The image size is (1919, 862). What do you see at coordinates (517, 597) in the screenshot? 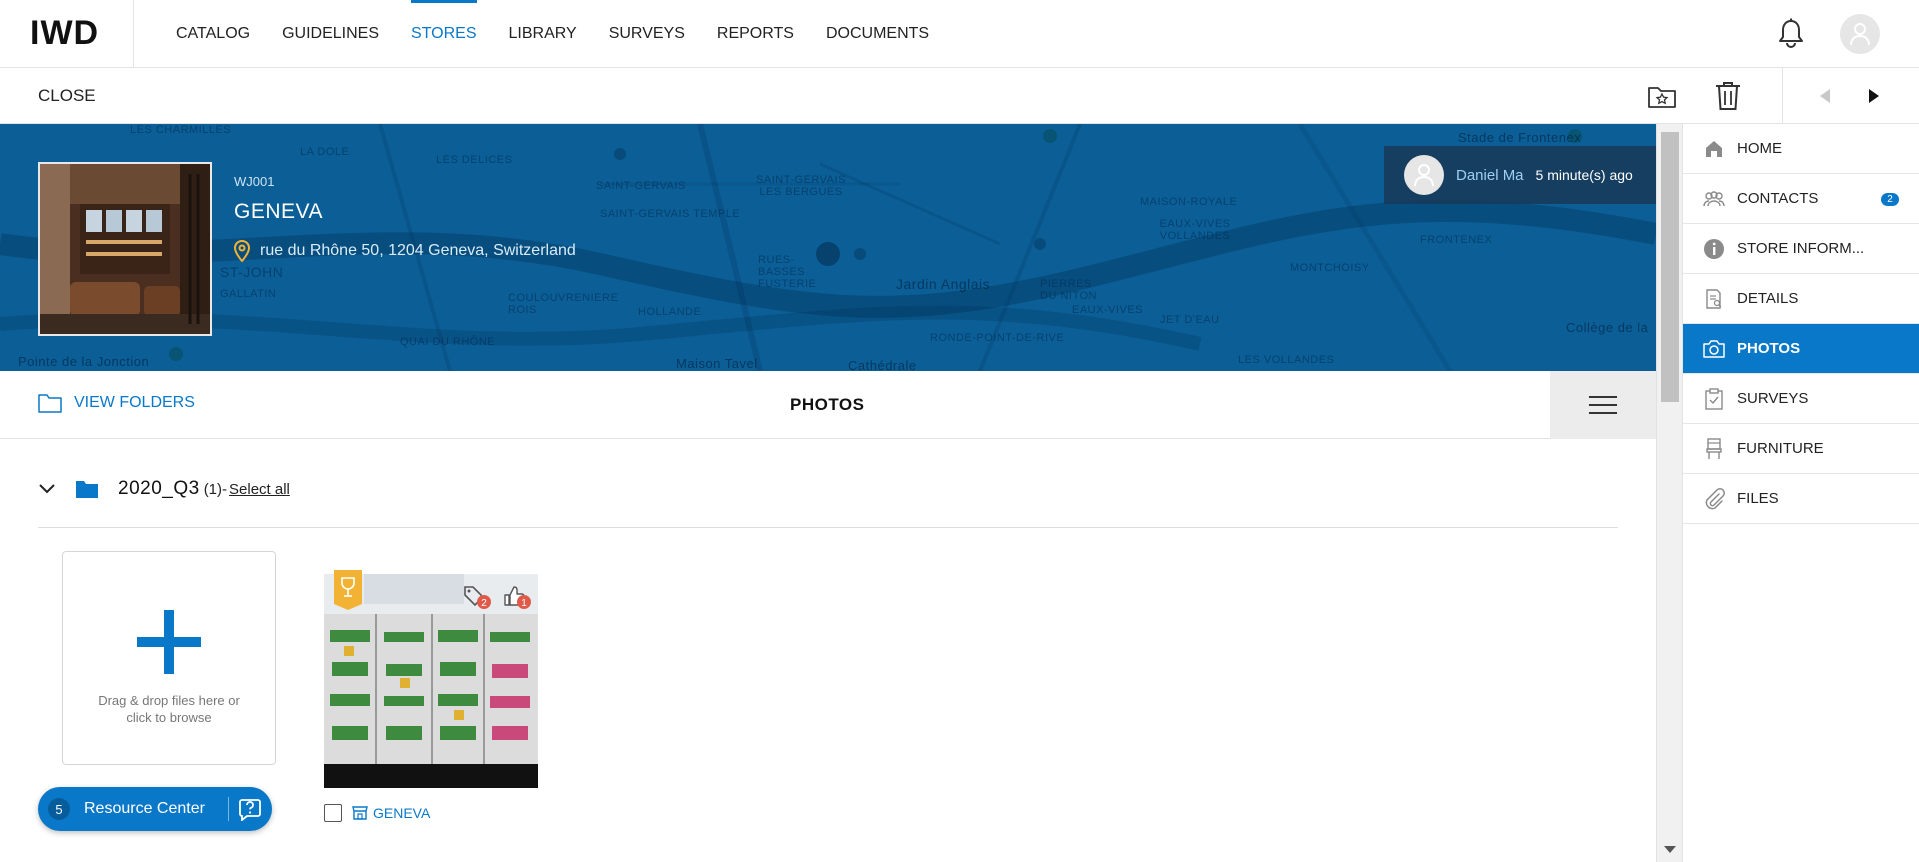
I see `like-icon: 1` at bounding box center [517, 597].